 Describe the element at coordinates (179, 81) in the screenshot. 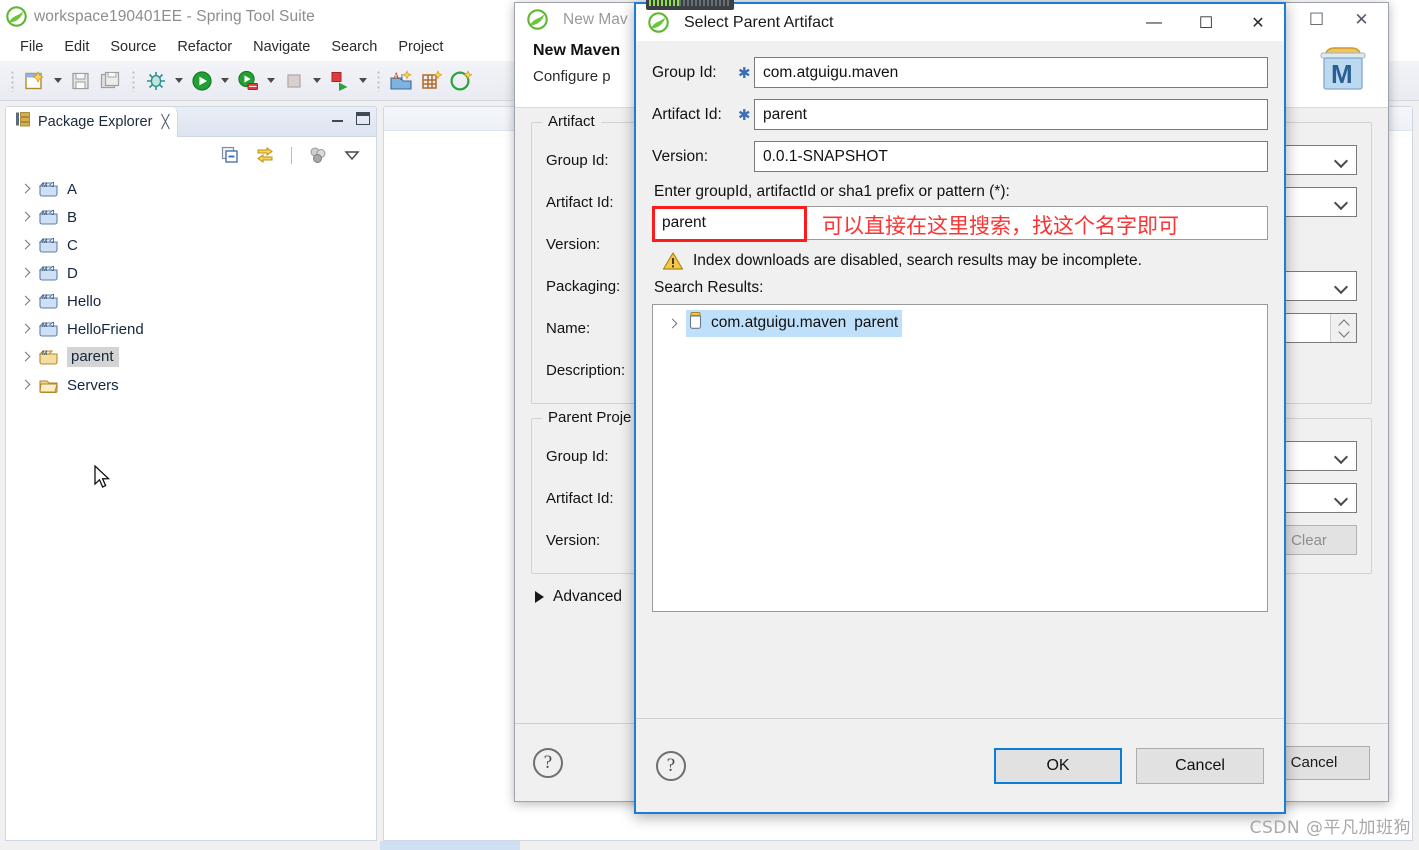

I see `debug-dropdown-arrow` at that location.